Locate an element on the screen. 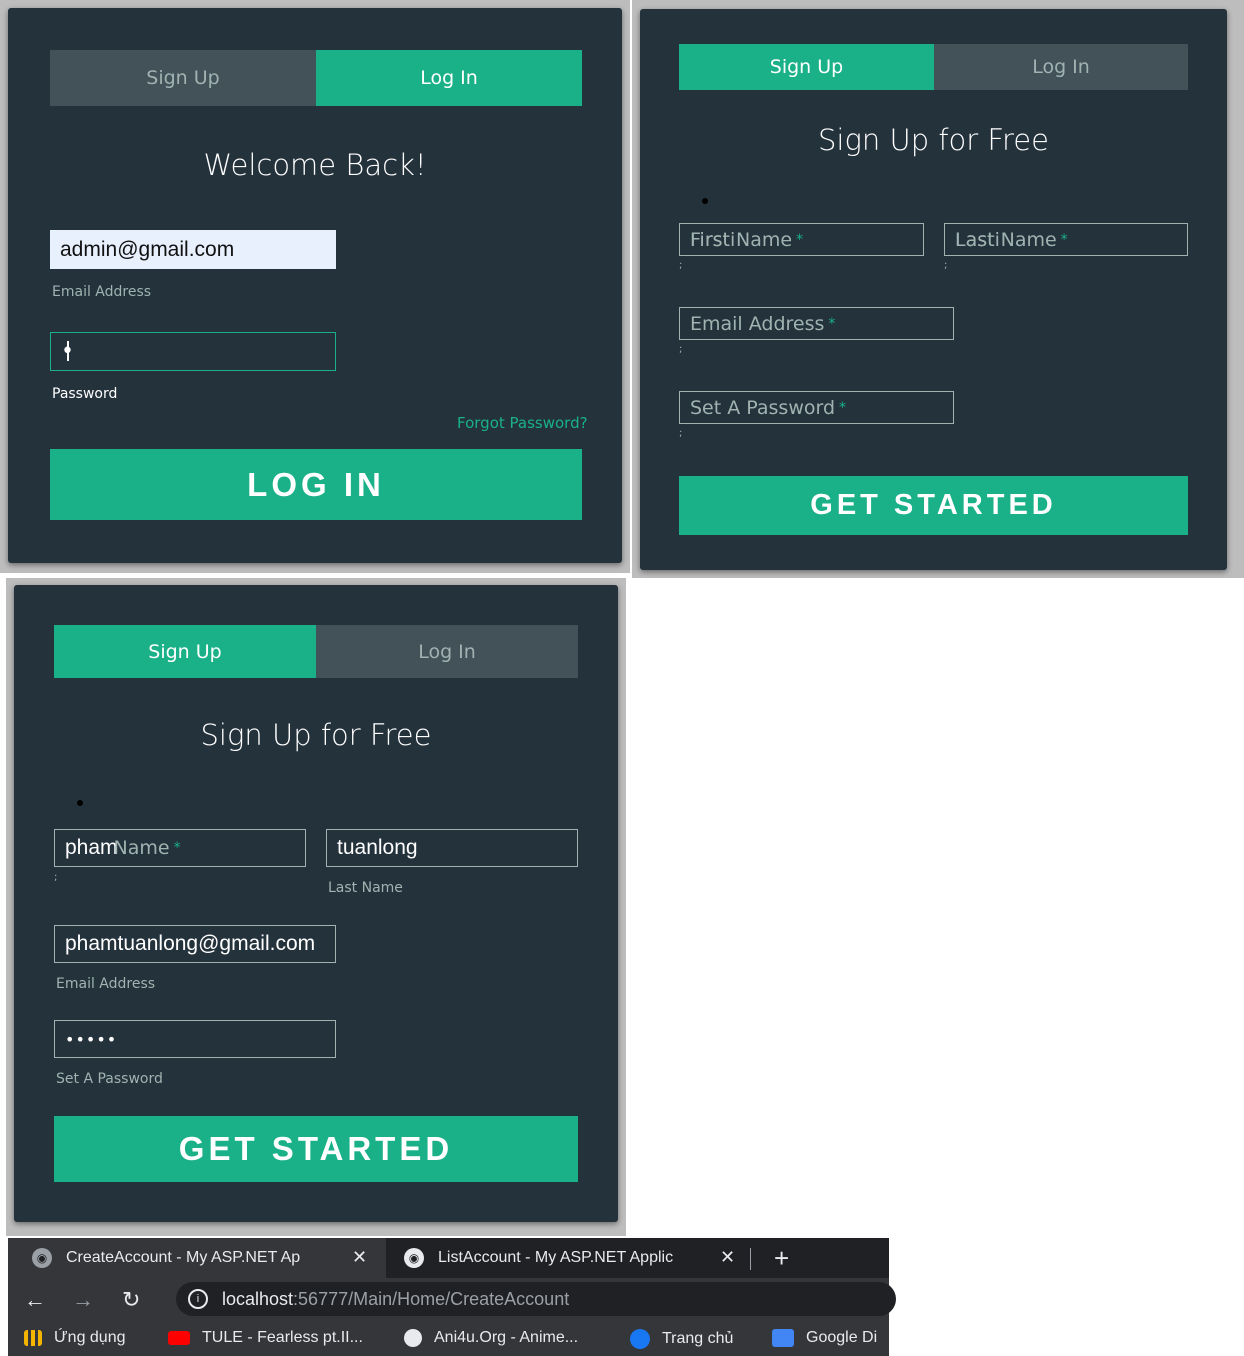 This screenshot has height=1356, width=1244. password-field: Set A Password * is located at coordinates (816, 407).